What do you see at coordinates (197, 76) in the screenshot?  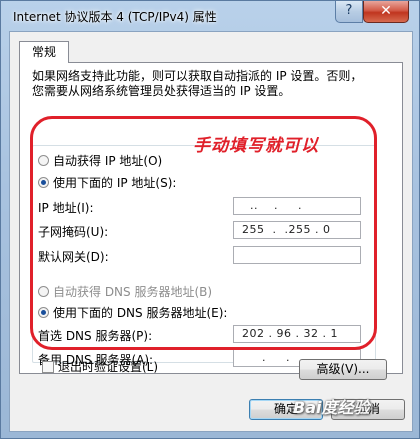 I see `intro-line-1: 如果网络支持此功能，则可以获取自动指派的 IP 设置。否则，` at bounding box center [197, 76].